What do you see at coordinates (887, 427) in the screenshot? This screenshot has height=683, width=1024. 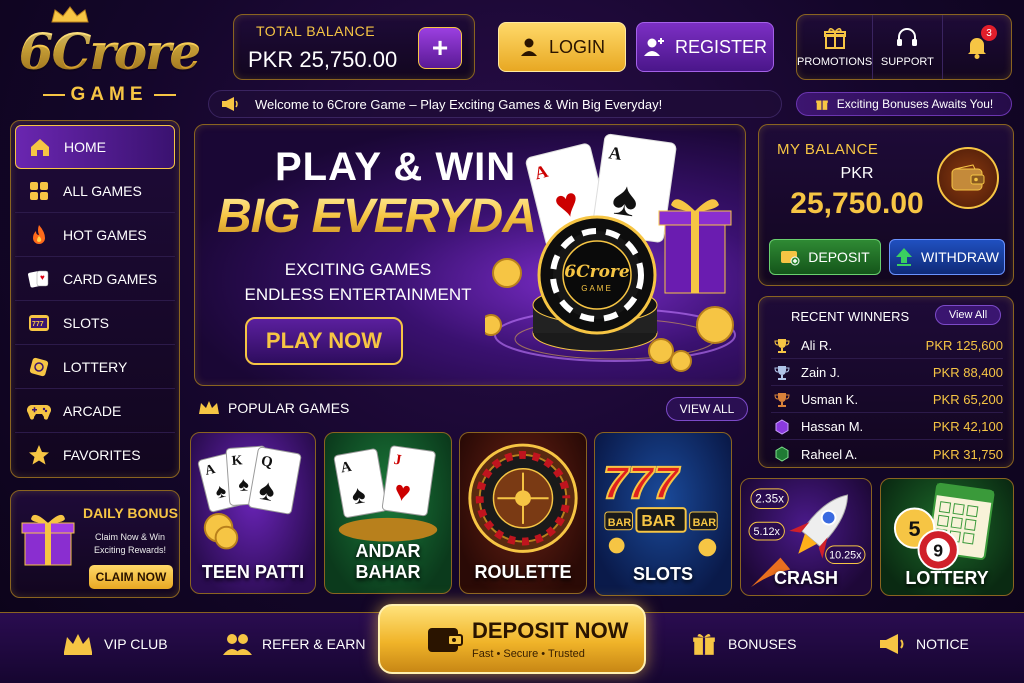 I see `winner-row: Hassan M. PKR 42,100` at bounding box center [887, 427].